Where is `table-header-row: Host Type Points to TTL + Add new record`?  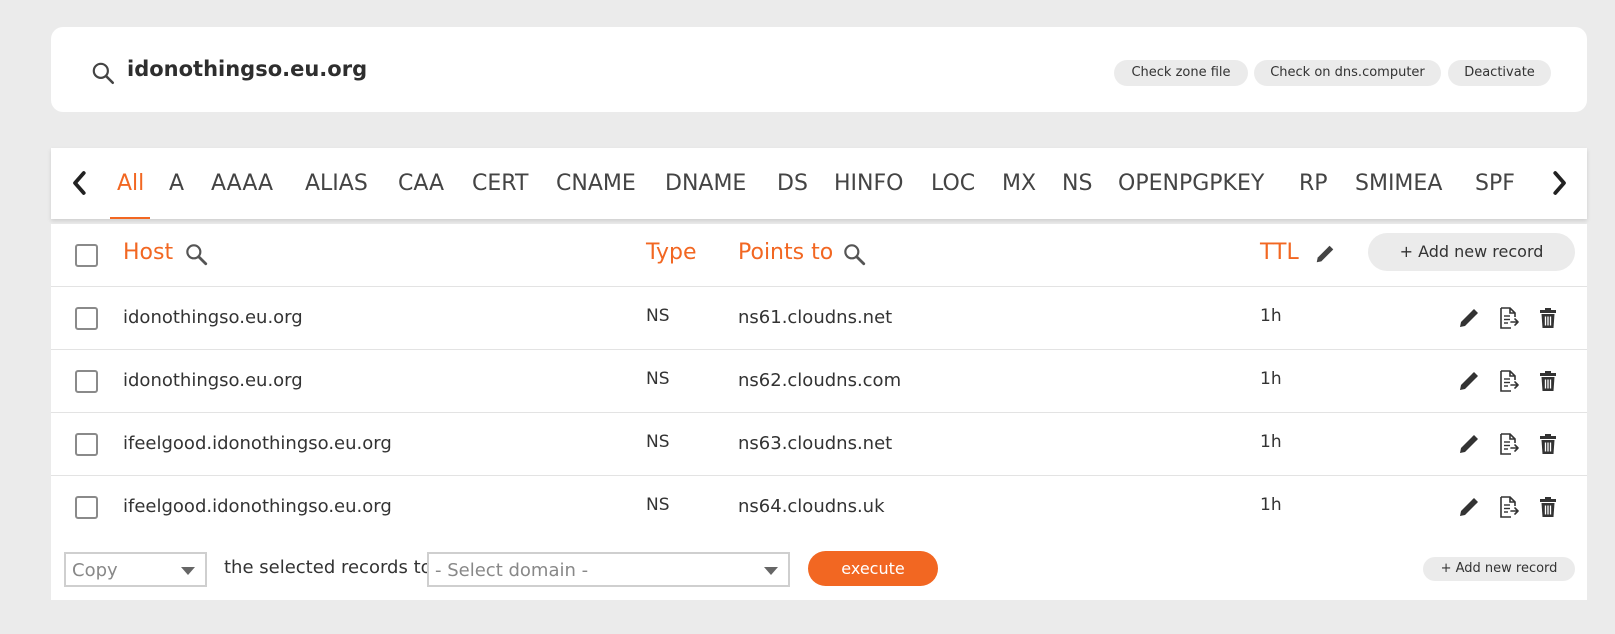 table-header-row: Host Type Points to TTL + Add new record is located at coordinates (819, 255).